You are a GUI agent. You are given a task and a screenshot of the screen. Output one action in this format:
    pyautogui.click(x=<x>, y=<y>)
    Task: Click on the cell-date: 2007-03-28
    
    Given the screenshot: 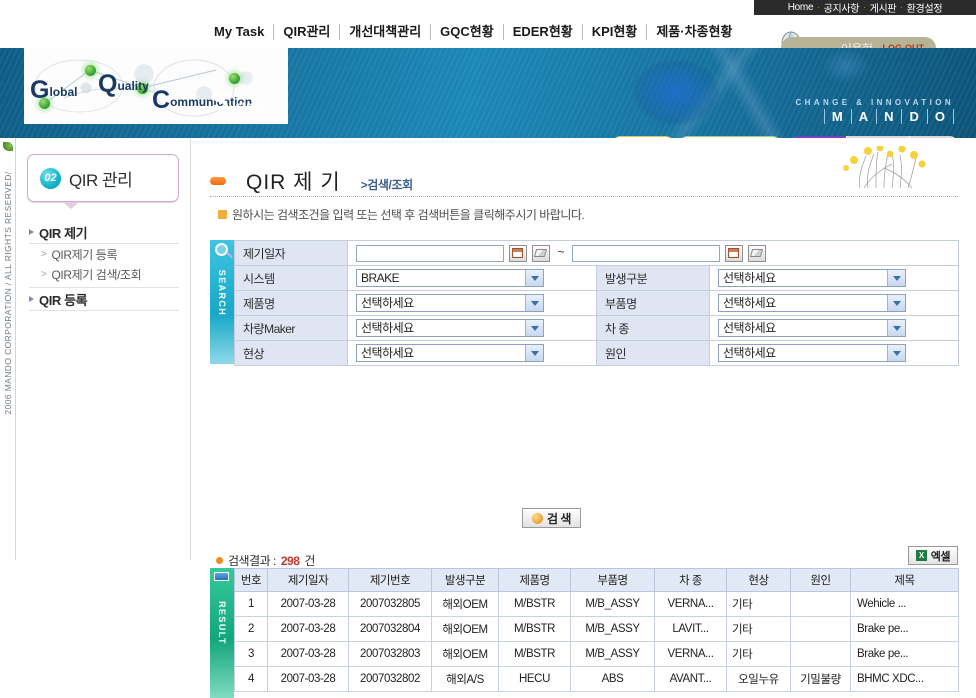 What is the action you would take?
    pyautogui.click(x=308, y=679)
    